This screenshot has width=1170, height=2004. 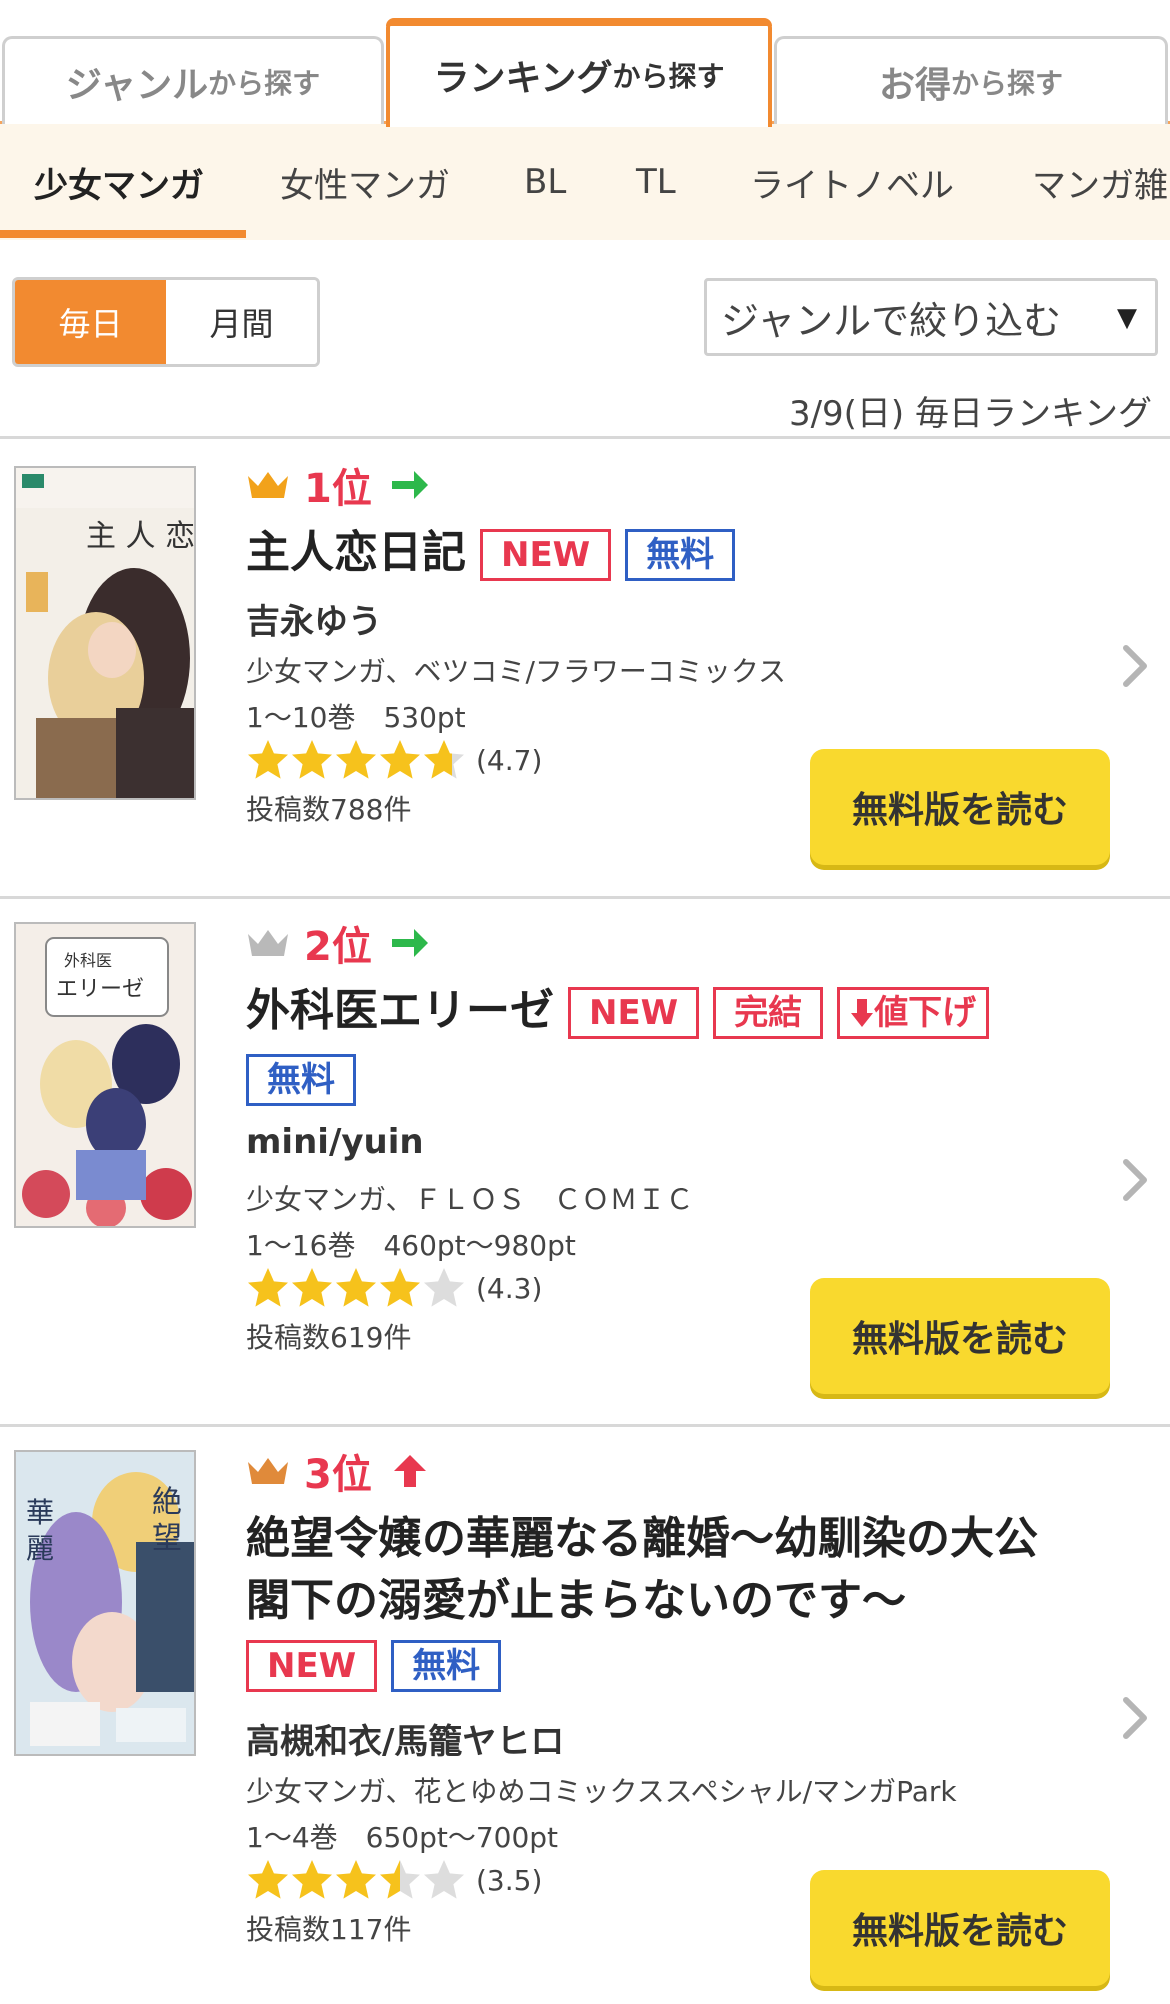 I want to click on svg-text: 外科医, so click(x=88, y=960).